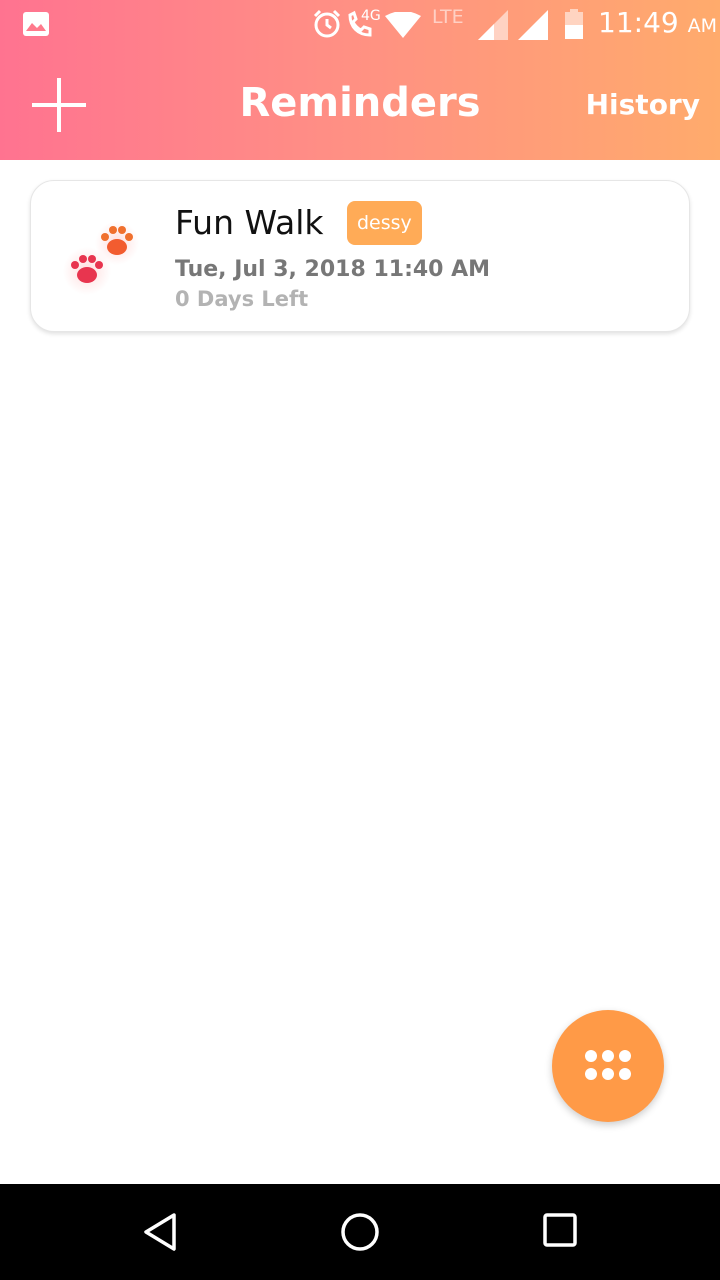 The width and height of the screenshot is (720, 1280). Describe the element at coordinates (249, 222) in the screenshot. I see `reminder-title: Fun Walk` at that location.